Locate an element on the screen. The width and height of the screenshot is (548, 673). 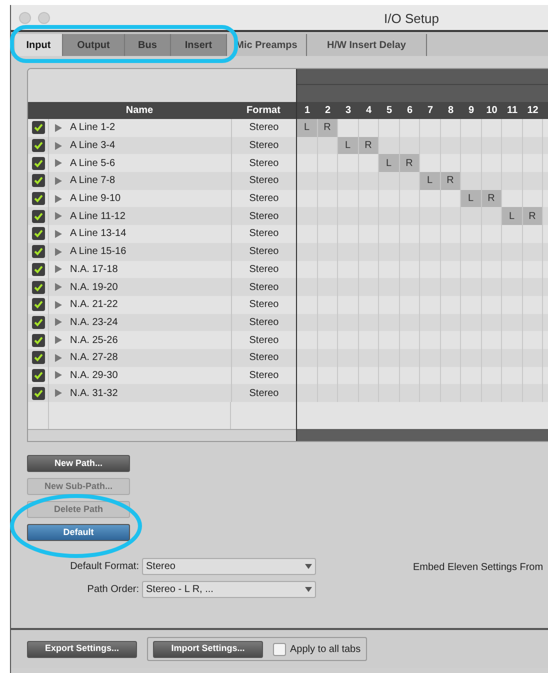
path-name: A Line 13-14 is located at coordinates (98, 234).